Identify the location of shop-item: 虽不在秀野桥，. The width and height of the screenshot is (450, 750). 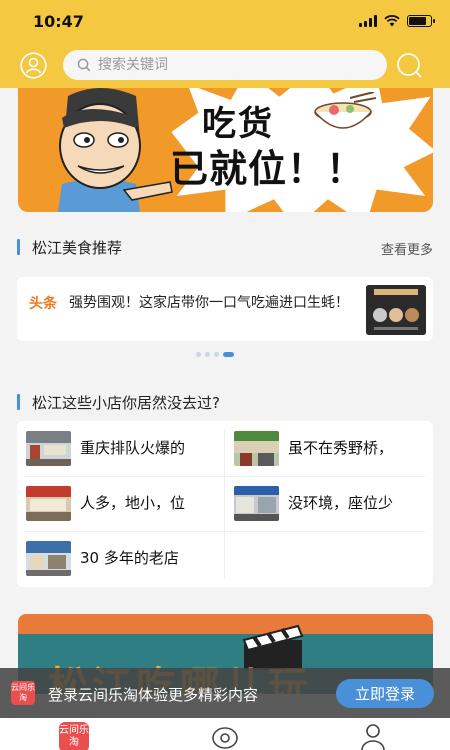
(329, 448).